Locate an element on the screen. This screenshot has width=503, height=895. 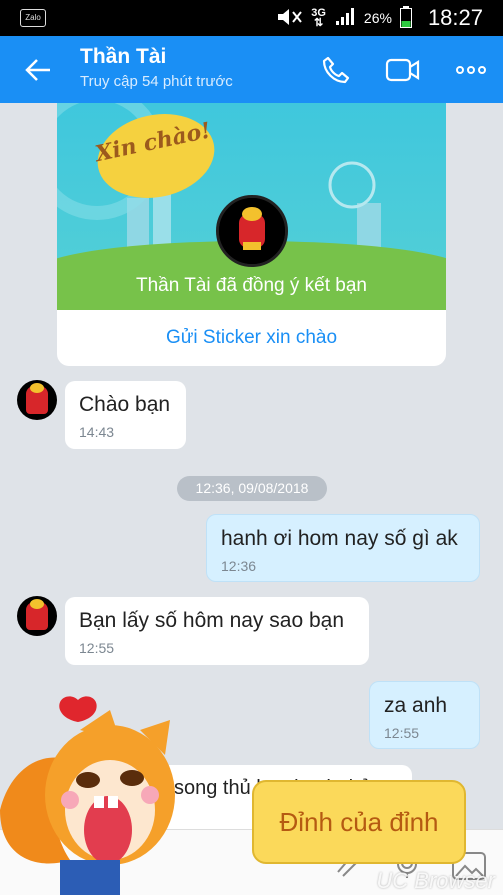
contact-avatar-large is located at coordinates (252, 231).